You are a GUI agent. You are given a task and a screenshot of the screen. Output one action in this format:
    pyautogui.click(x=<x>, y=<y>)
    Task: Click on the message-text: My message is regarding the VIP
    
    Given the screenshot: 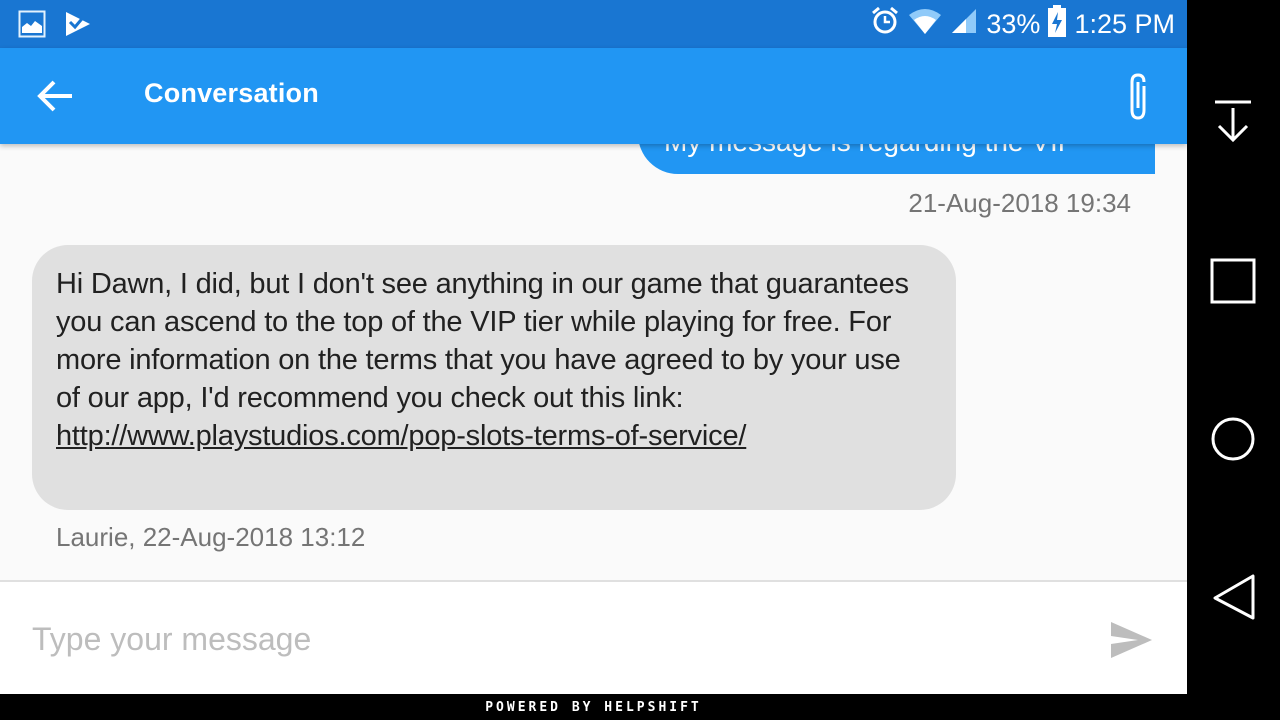 What is the action you would take?
    pyautogui.click(x=870, y=151)
    